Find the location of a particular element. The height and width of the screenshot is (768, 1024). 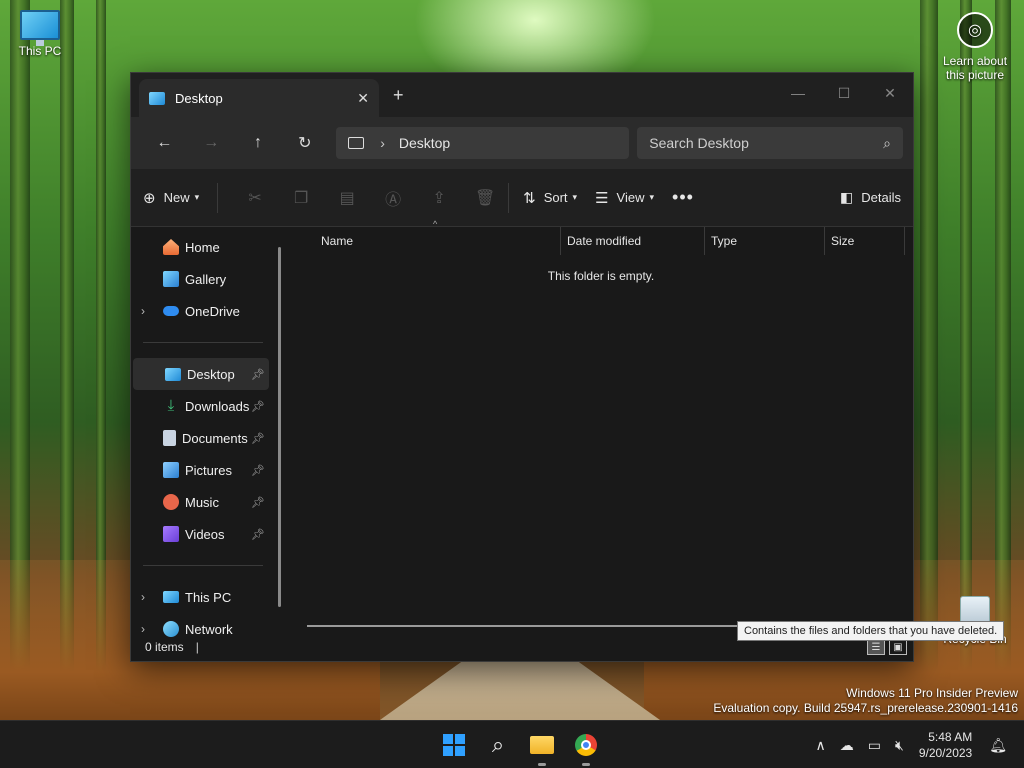

plus-circle-icon: ⊕ is located at coordinates (149, 198).